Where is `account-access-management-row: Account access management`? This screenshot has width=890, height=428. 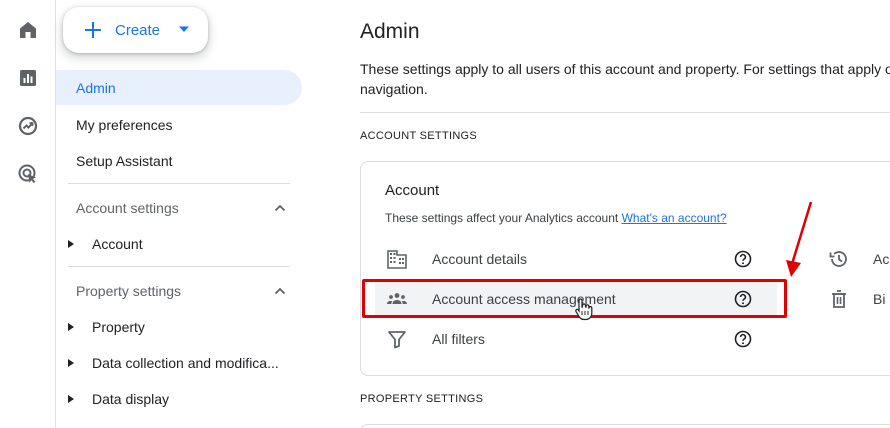
account-access-management-row: Account access management is located at coordinates (576, 299).